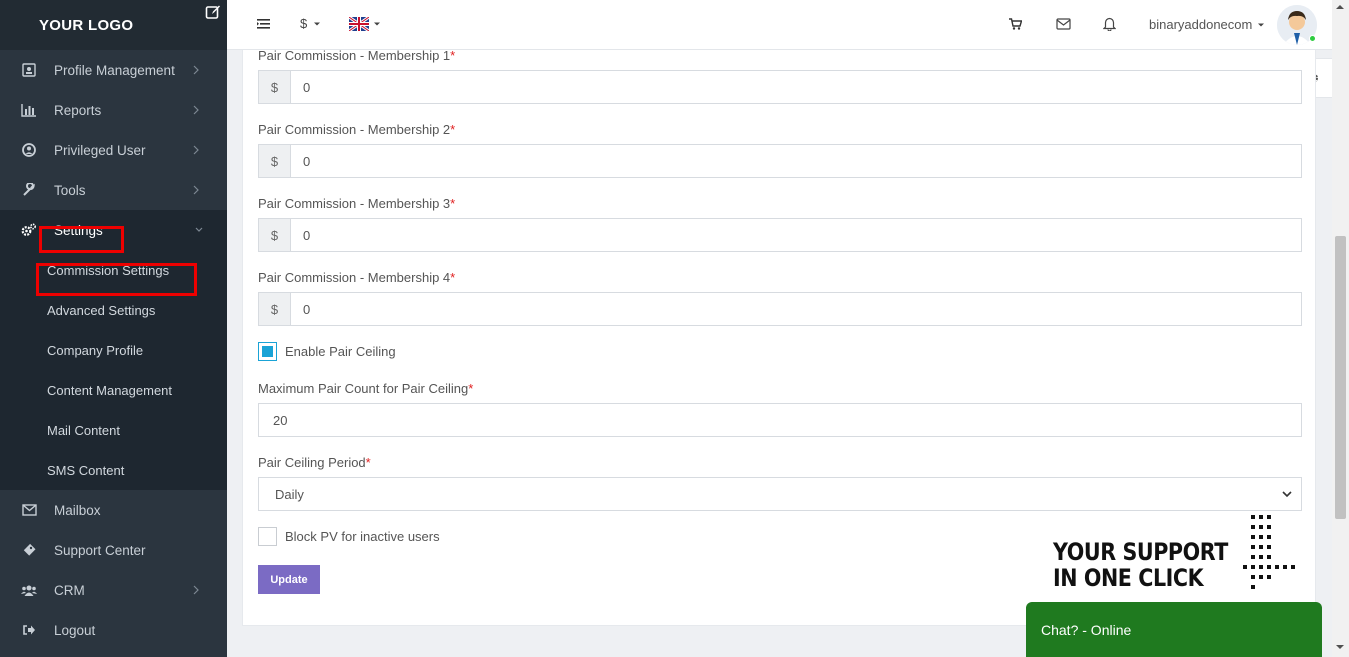  What do you see at coordinates (113, 110) in the screenshot?
I see `sidebar-item-reports: Reports` at bounding box center [113, 110].